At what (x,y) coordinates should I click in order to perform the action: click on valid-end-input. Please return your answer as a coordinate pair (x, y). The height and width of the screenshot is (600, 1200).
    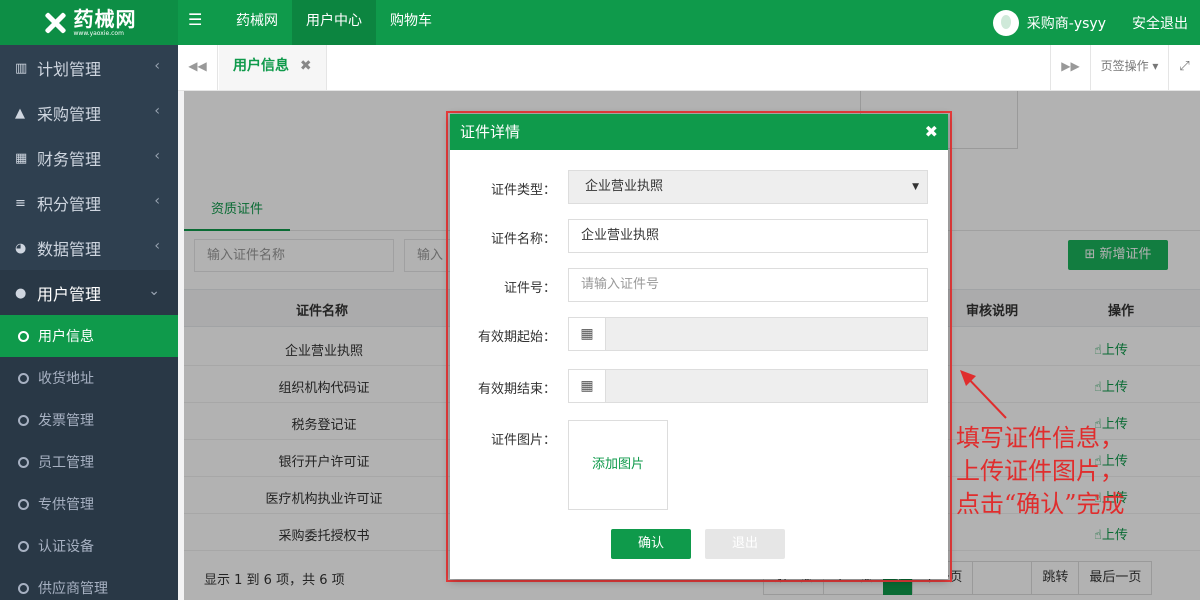
    Looking at the image, I should click on (766, 386).